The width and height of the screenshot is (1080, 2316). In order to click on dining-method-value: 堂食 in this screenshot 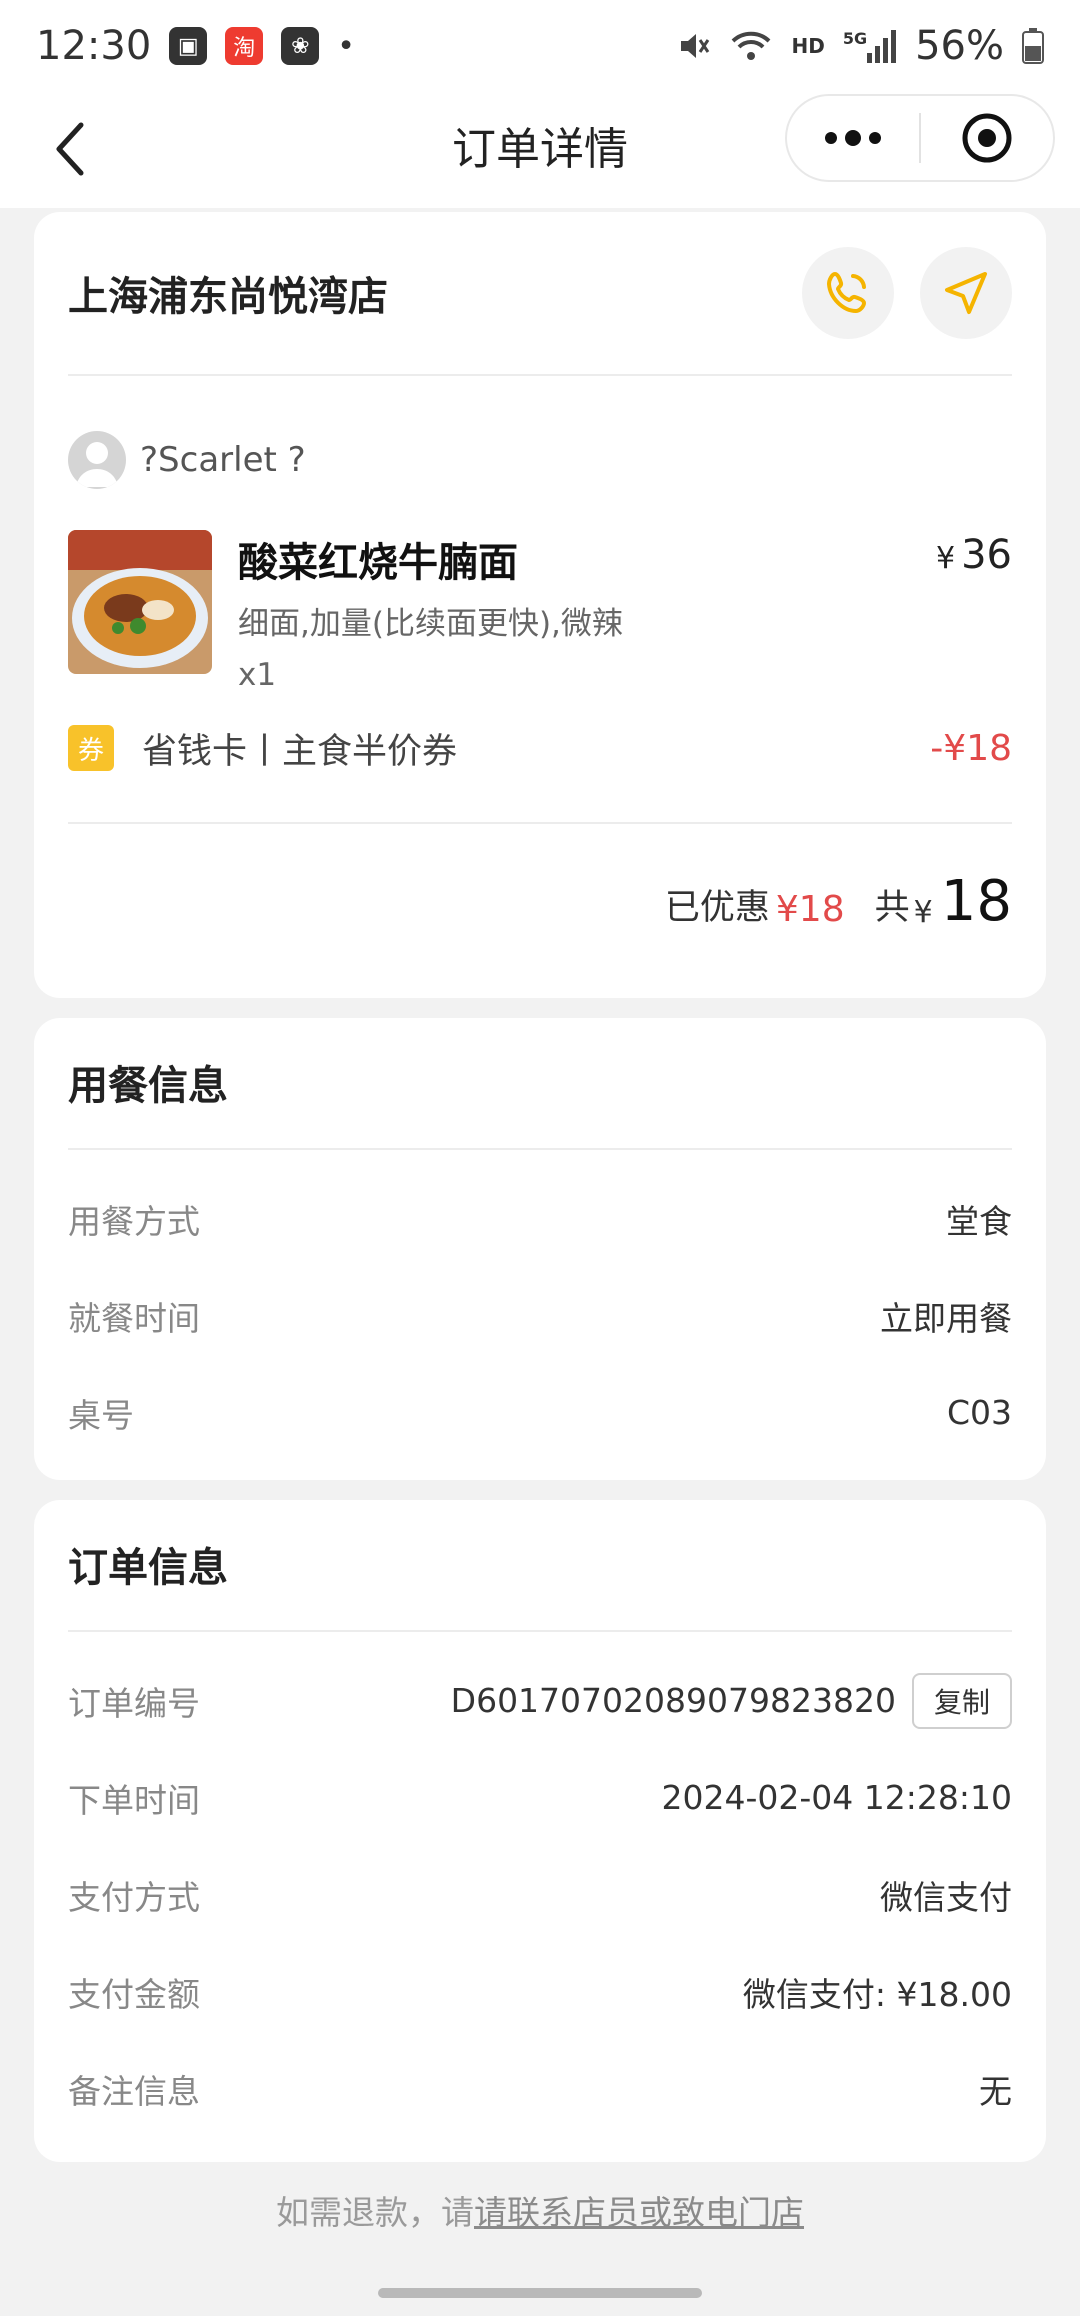, I will do `click(979, 1221)`.